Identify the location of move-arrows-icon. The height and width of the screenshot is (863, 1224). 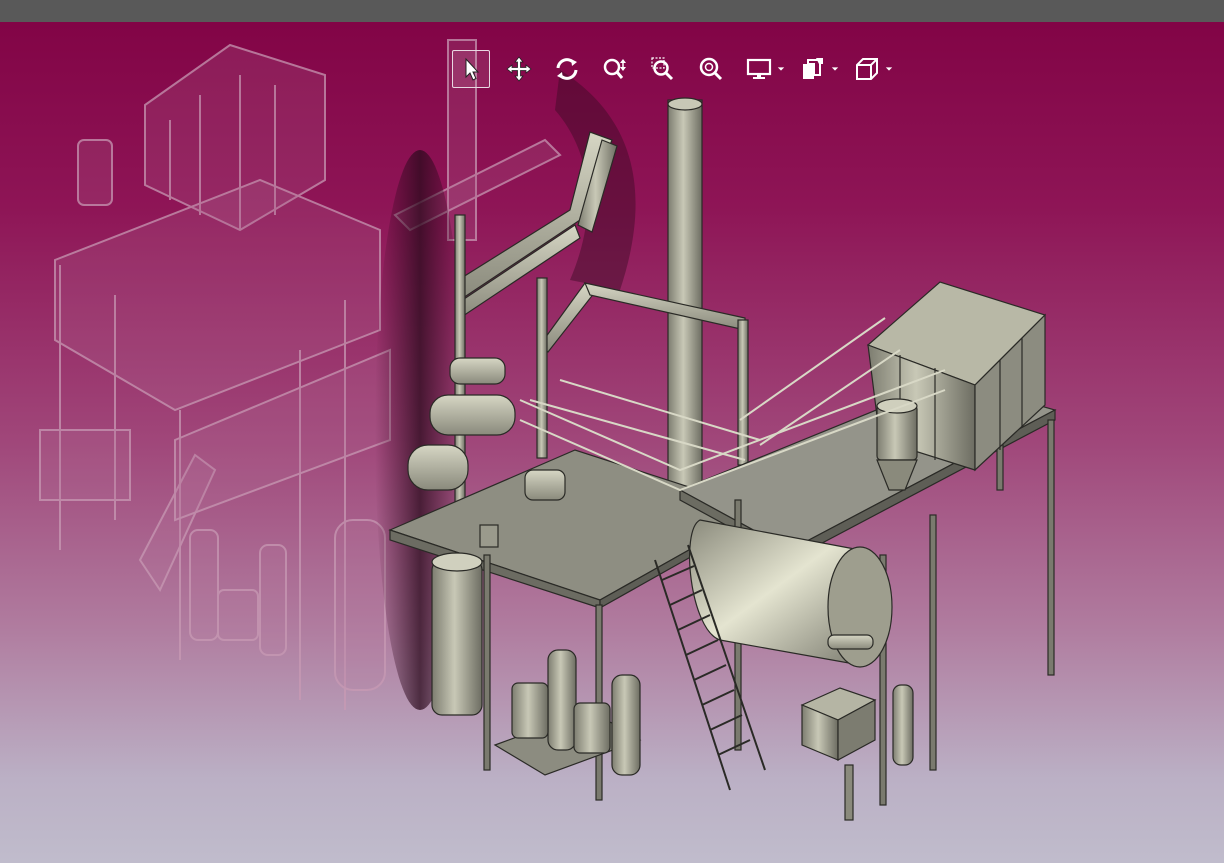
(519, 69).